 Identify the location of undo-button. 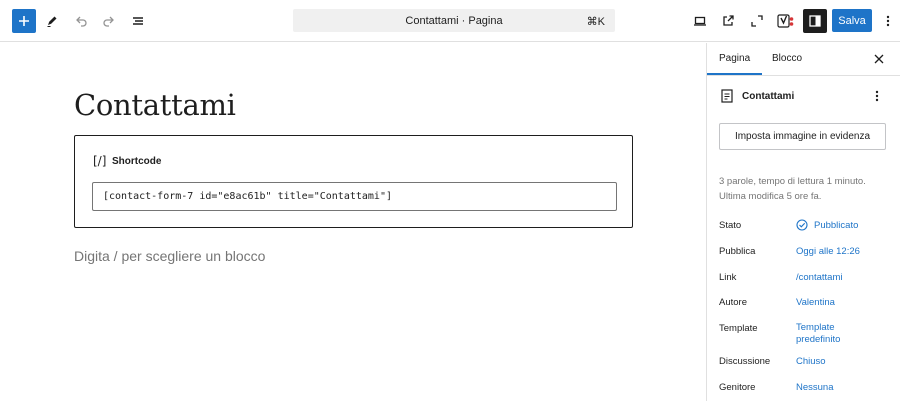
(81, 21).